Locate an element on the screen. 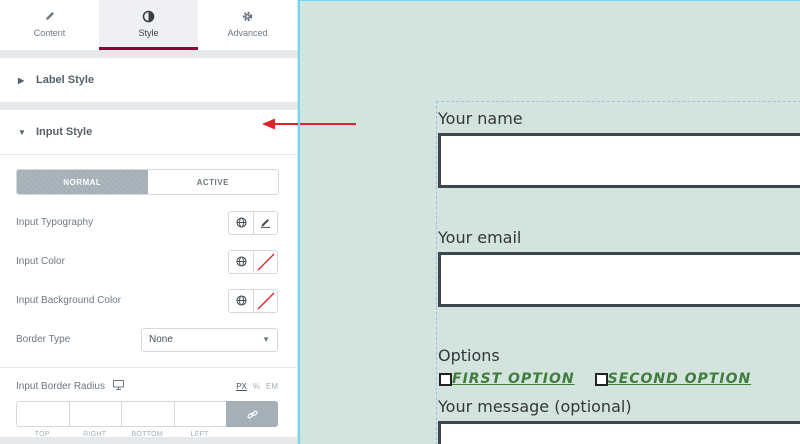  options-label: Options is located at coordinates (469, 355).